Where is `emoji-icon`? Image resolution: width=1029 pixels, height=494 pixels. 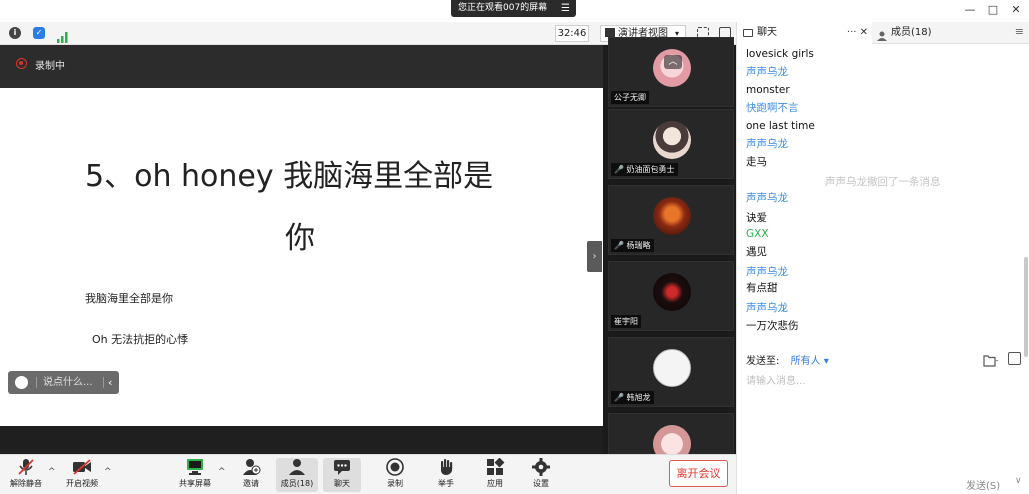
emoji-icon is located at coordinates (21, 382).